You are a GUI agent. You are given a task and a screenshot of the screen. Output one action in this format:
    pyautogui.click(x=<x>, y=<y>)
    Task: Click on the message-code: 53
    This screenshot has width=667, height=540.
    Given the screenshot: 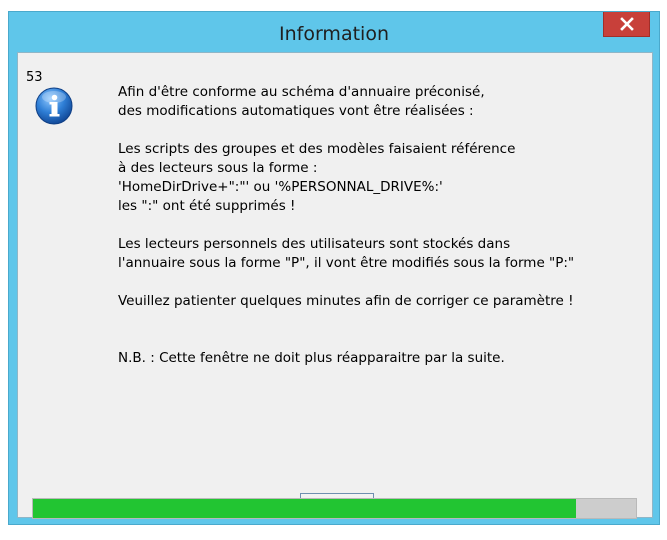 What is the action you would take?
    pyautogui.click(x=34, y=77)
    